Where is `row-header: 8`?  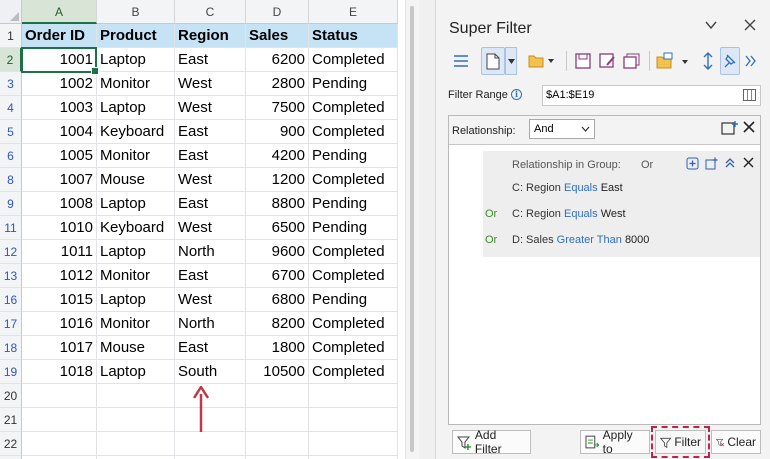
row-header: 8 is located at coordinates (11, 180).